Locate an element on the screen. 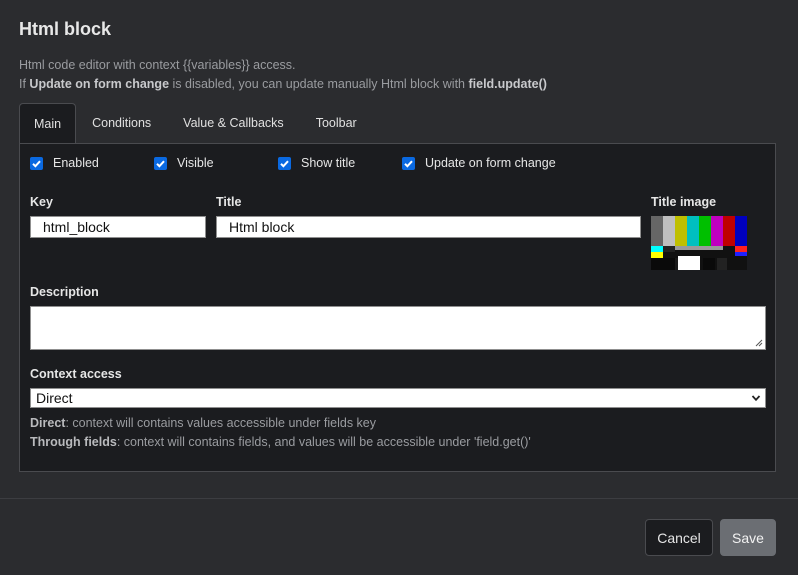 Image resolution: width=798 pixels, height=575 pixels. save-button: Save is located at coordinates (748, 537).